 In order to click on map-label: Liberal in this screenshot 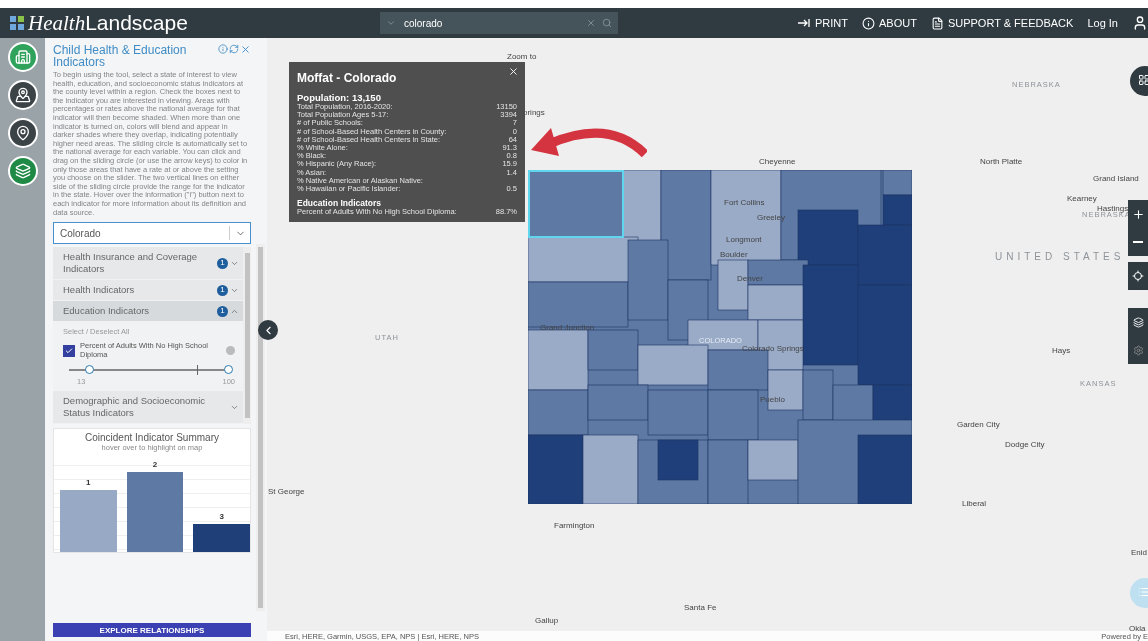, I will do `click(974, 503)`.